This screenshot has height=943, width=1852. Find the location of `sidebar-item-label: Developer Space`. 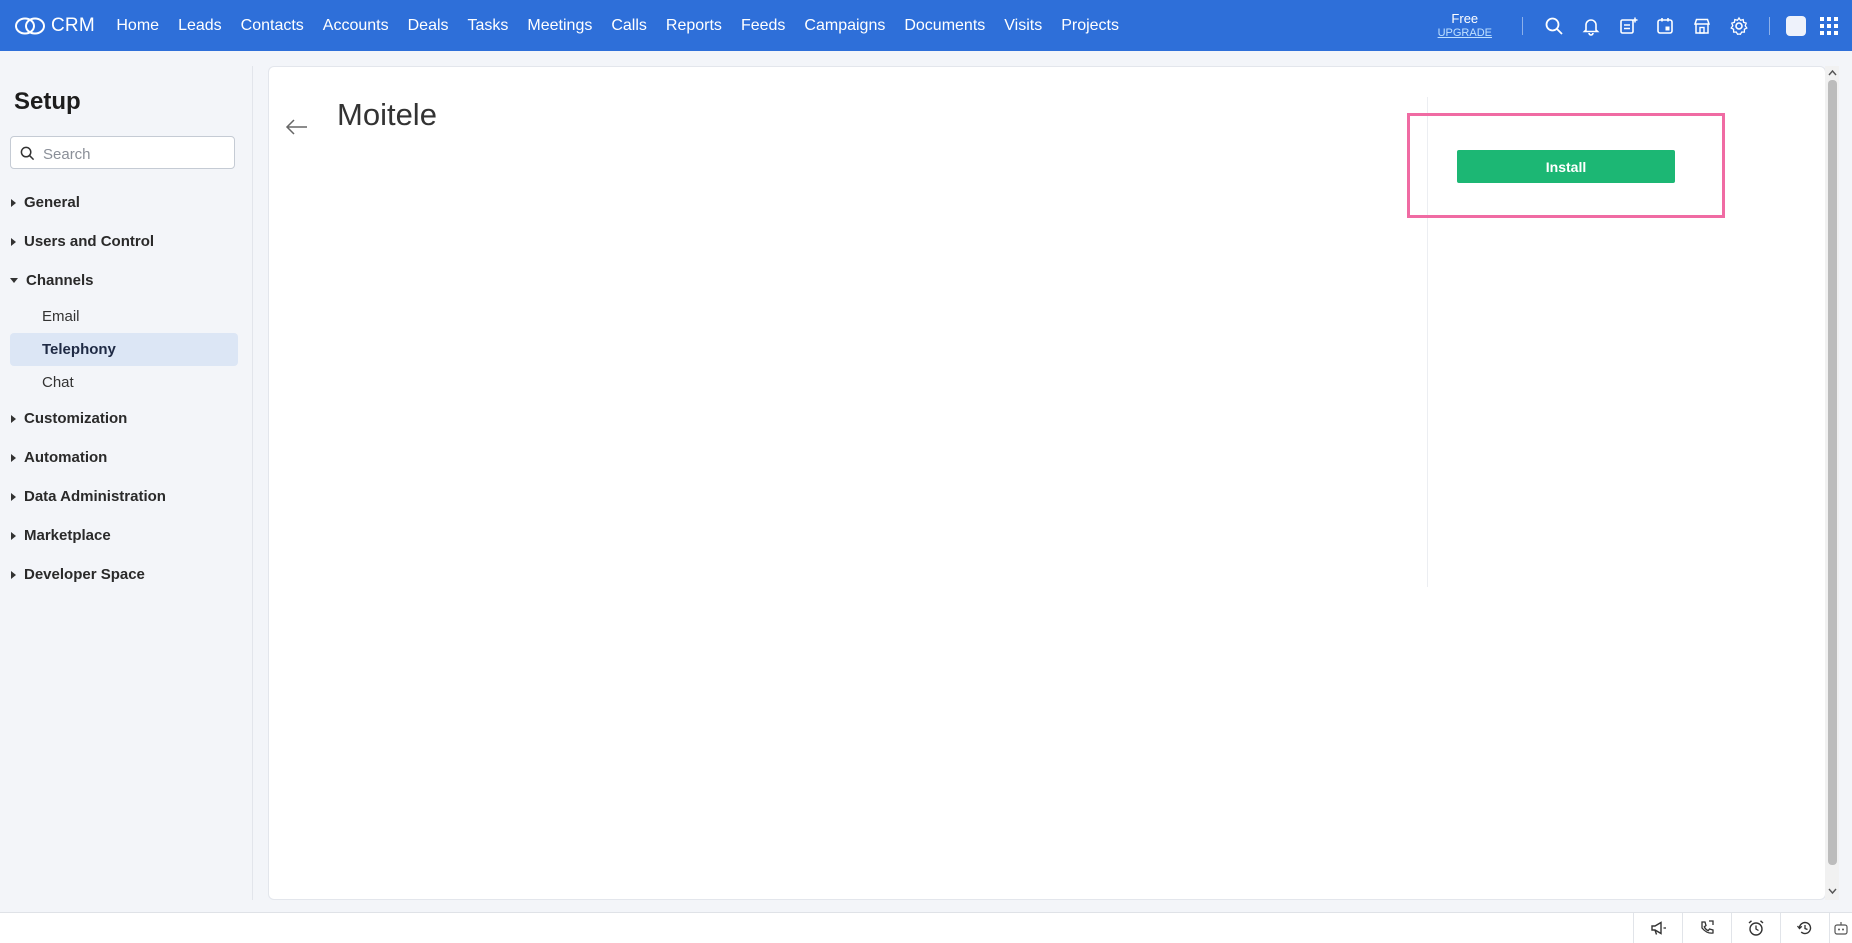

sidebar-item-label: Developer Space is located at coordinates (84, 574).